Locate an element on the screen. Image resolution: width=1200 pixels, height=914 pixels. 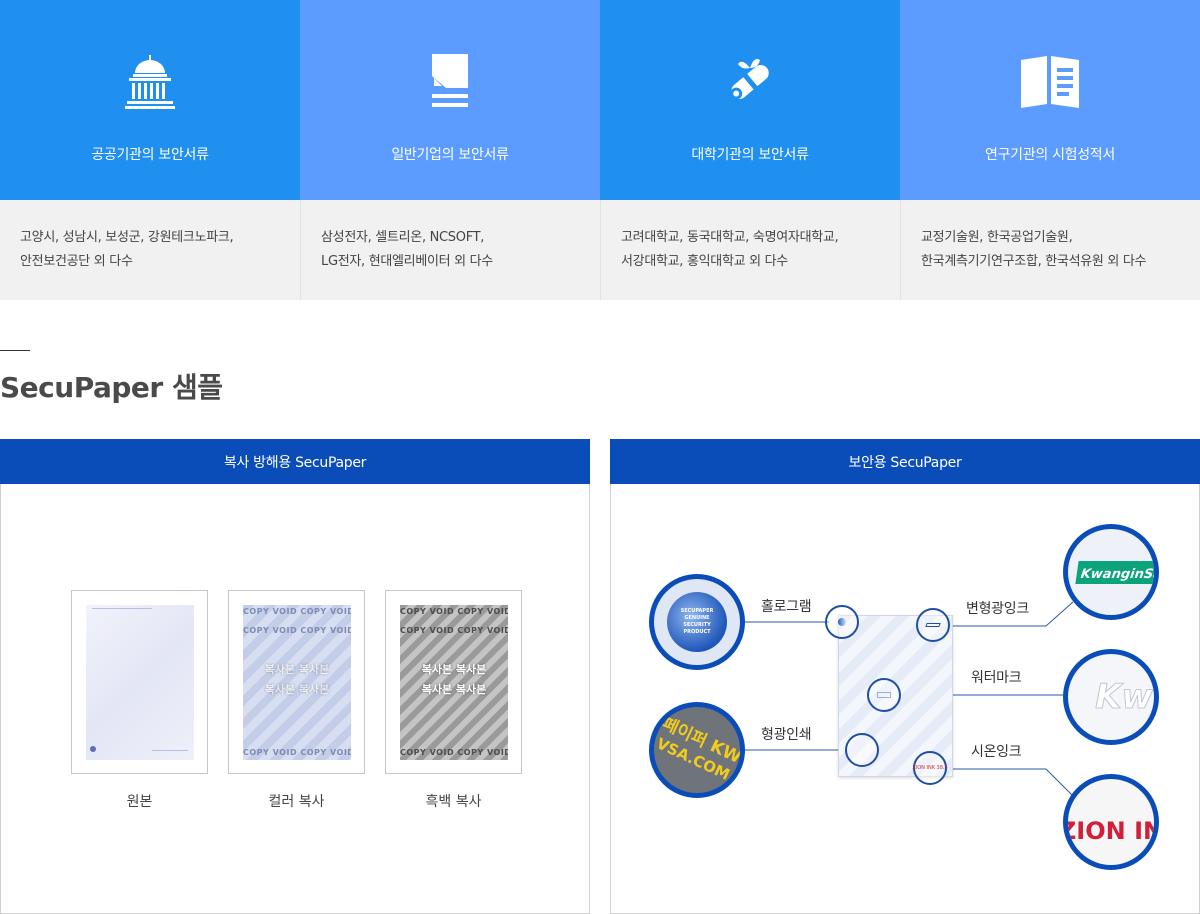
category-card-header: 일반기업의 보안서류 is located at coordinates (450, 100).